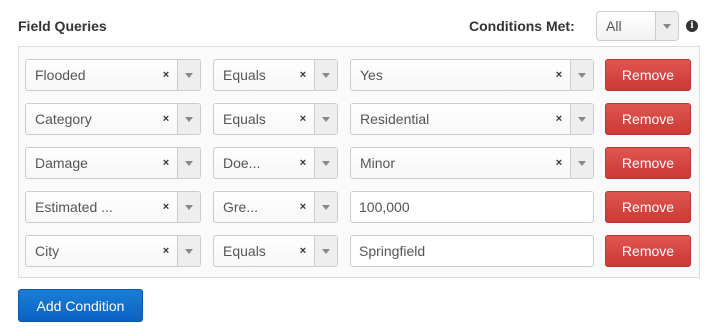 Image resolution: width=716 pixels, height=335 pixels. Describe the element at coordinates (62, 26) in the screenshot. I see `page-title: Field Queries` at that location.